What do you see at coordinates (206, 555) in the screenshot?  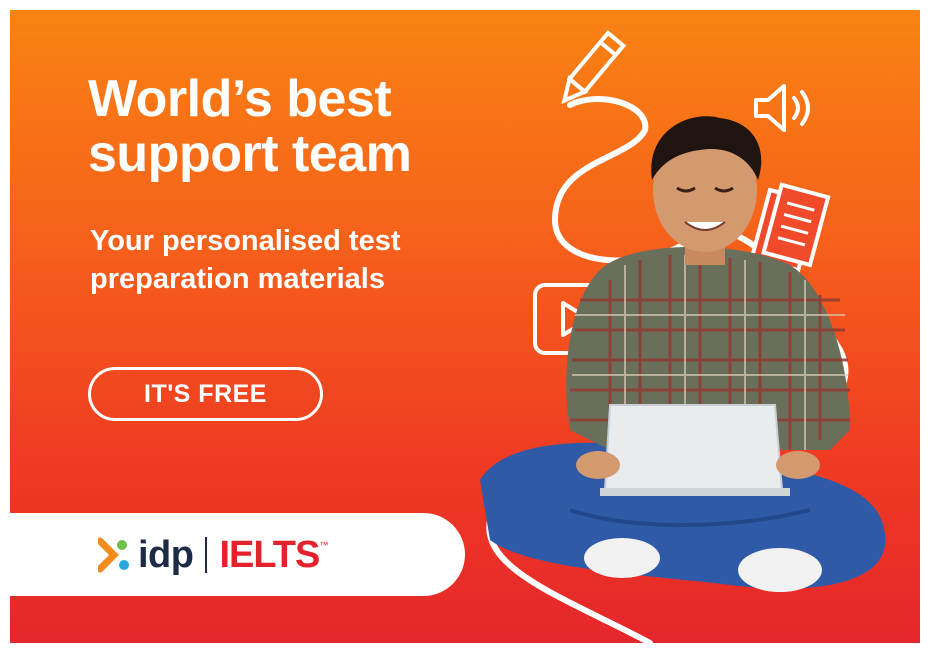 I see `logo-divider` at bounding box center [206, 555].